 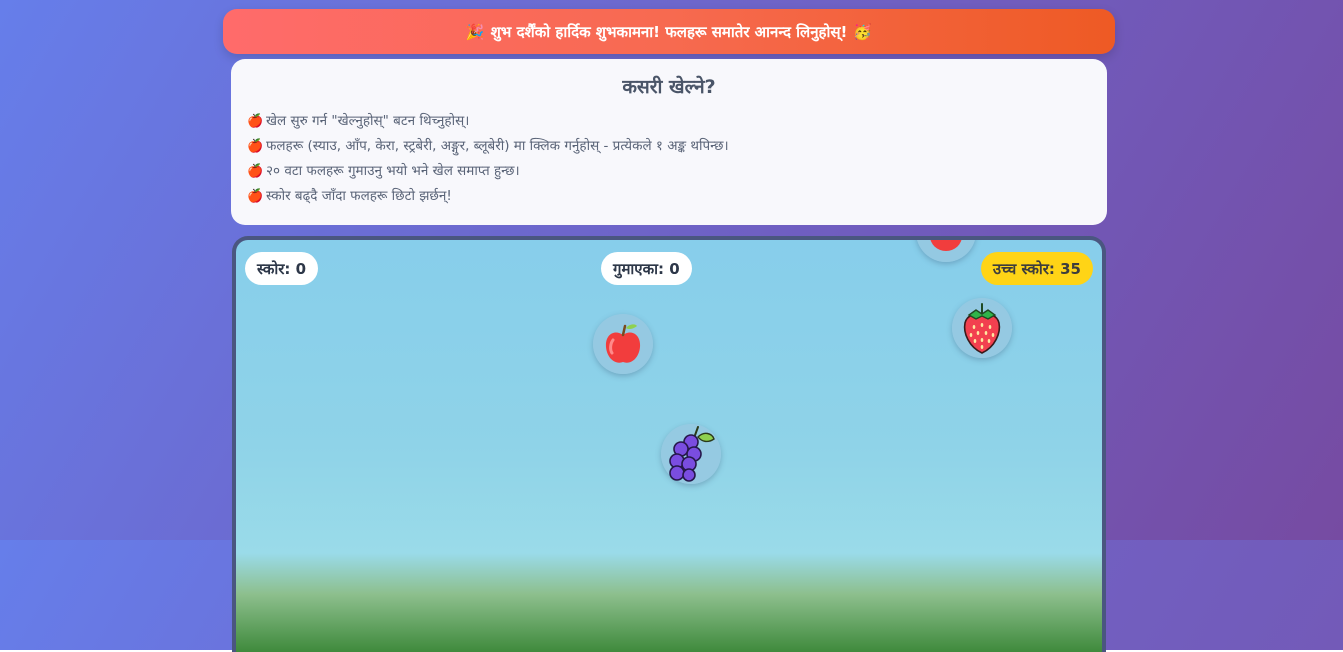 I want to click on instruction-item: 🍎 स्कोर बढ्दै जाँदा फलहरू छिटो झर्छन्!, so click(x=669, y=196).